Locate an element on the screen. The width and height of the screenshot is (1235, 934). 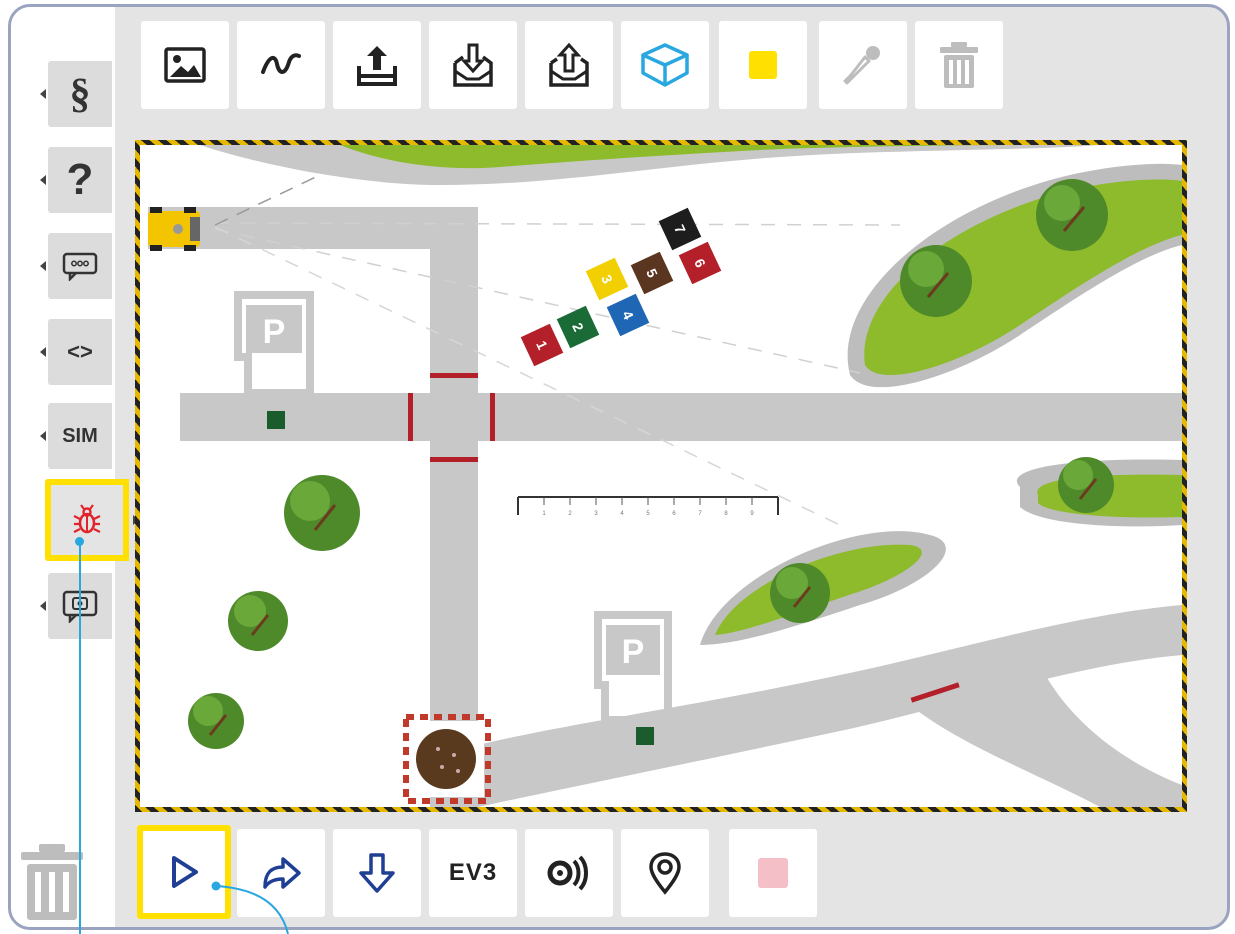
trash-icon is located at coordinates (959, 65).